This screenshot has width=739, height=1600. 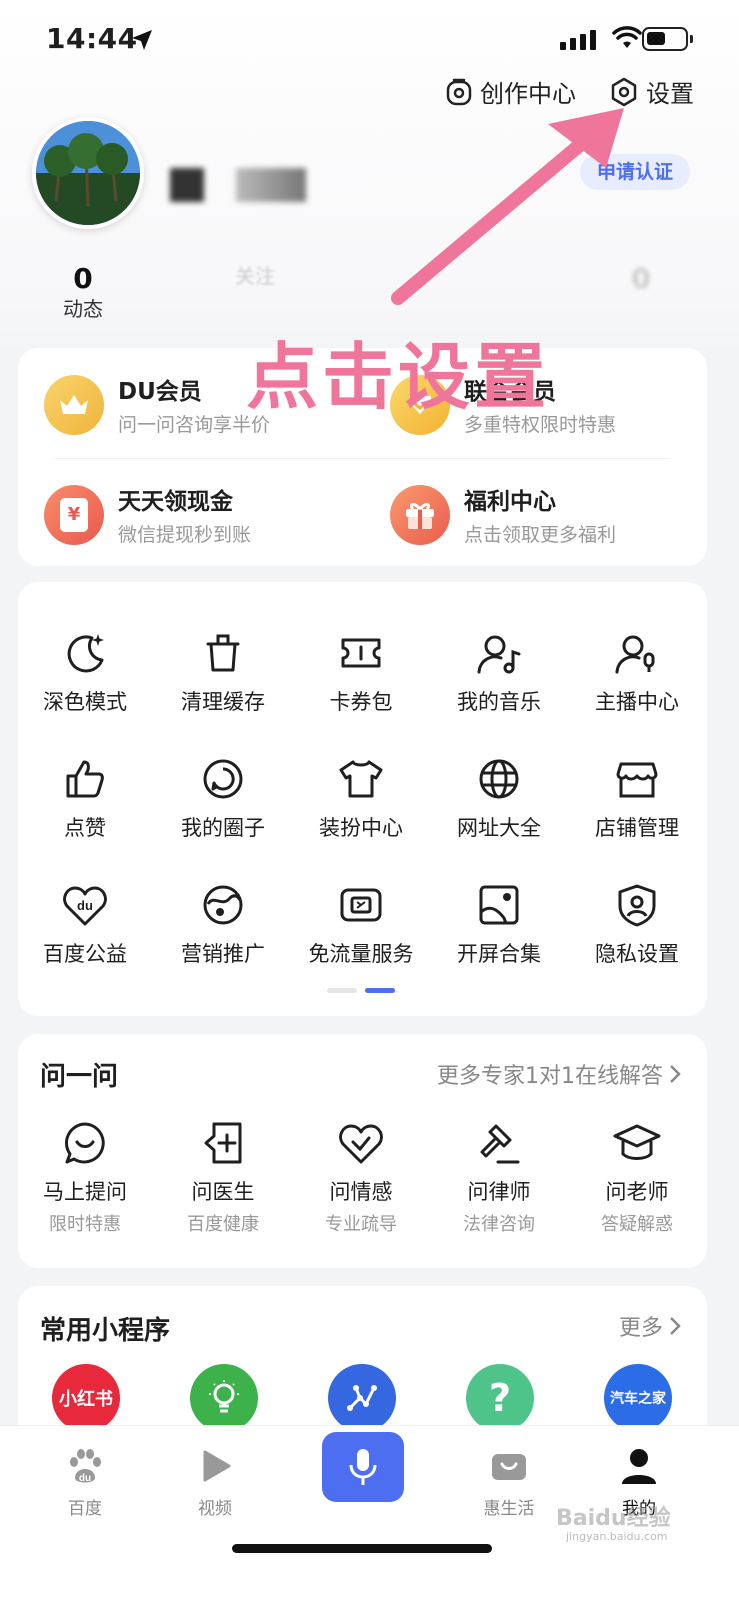 I want to click on du-vip-item: DU会员 问一问咨询享半价, so click(x=157, y=404).